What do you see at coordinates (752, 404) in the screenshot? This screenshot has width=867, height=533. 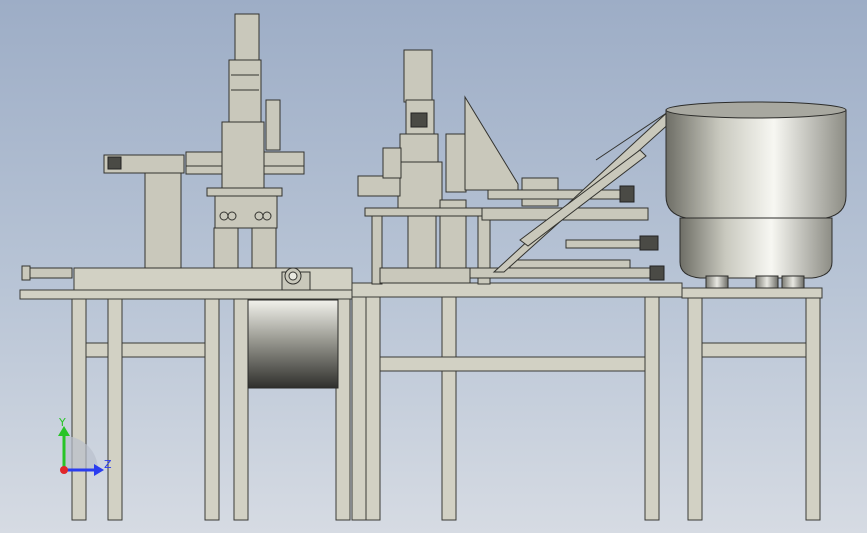 I see `right-table-frame` at bounding box center [752, 404].